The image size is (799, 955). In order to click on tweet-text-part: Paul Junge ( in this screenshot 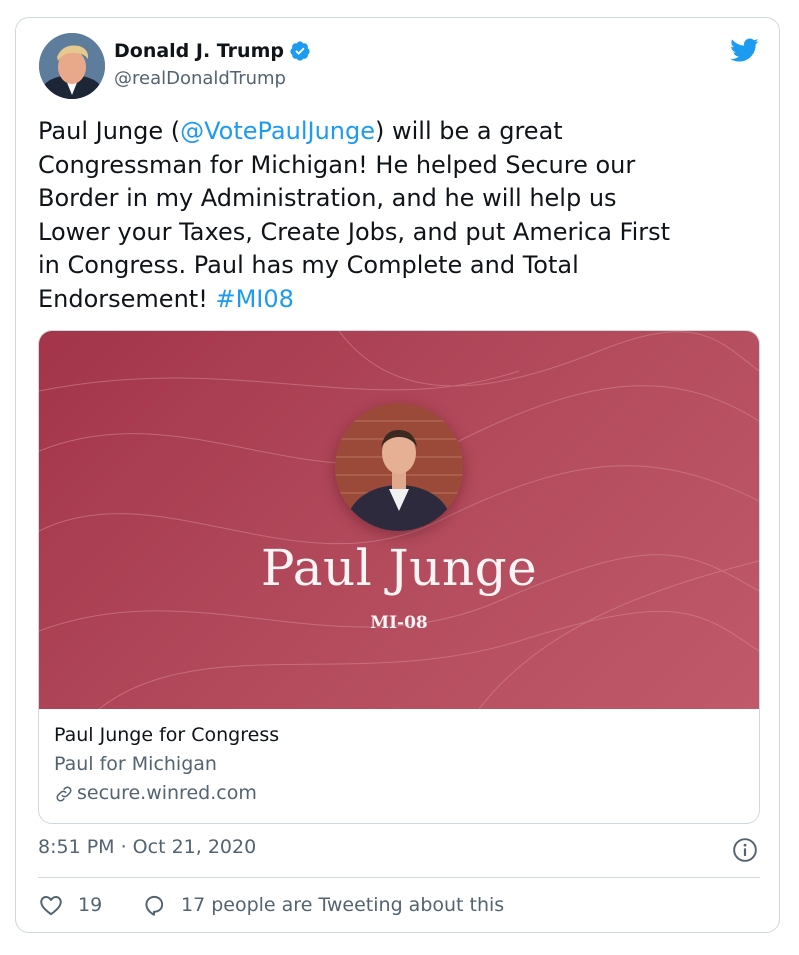, I will do `click(109, 131)`.